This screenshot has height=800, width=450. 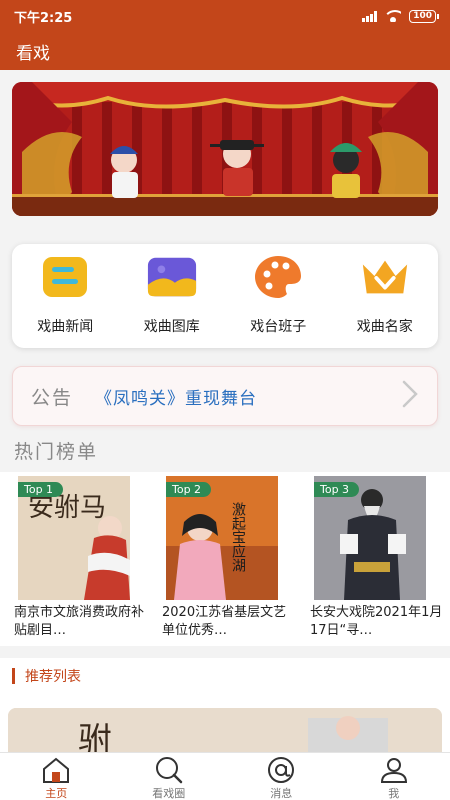 What do you see at coordinates (189, 489) in the screenshot?
I see `rank-badge: Top 2` at bounding box center [189, 489].